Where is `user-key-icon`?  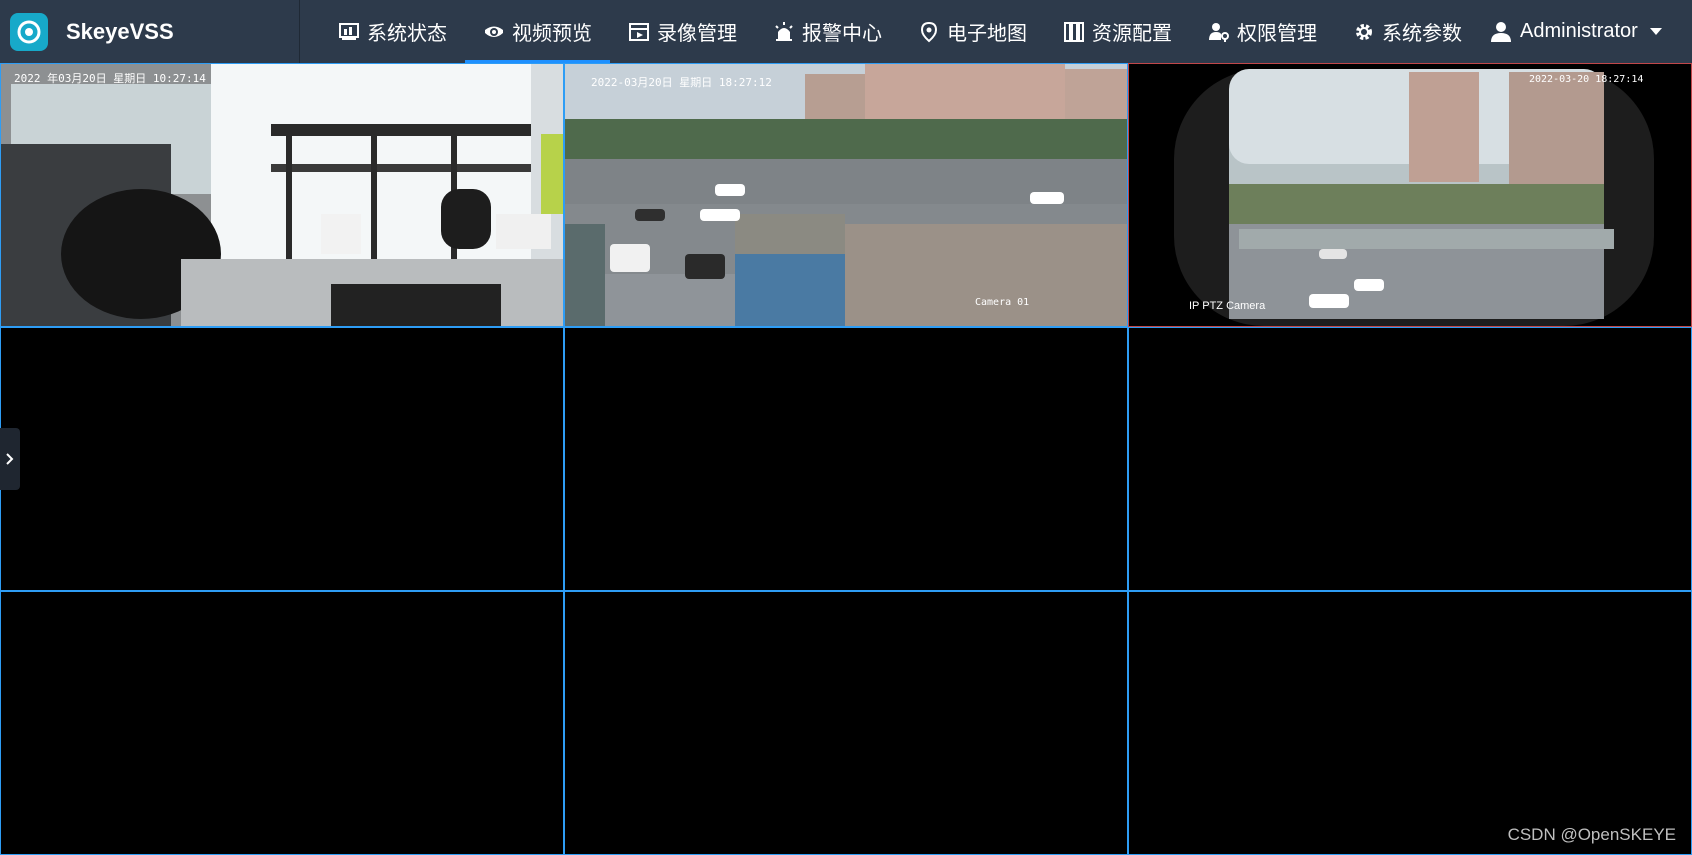
user-key-icon is located at coordinates (1219, 32).